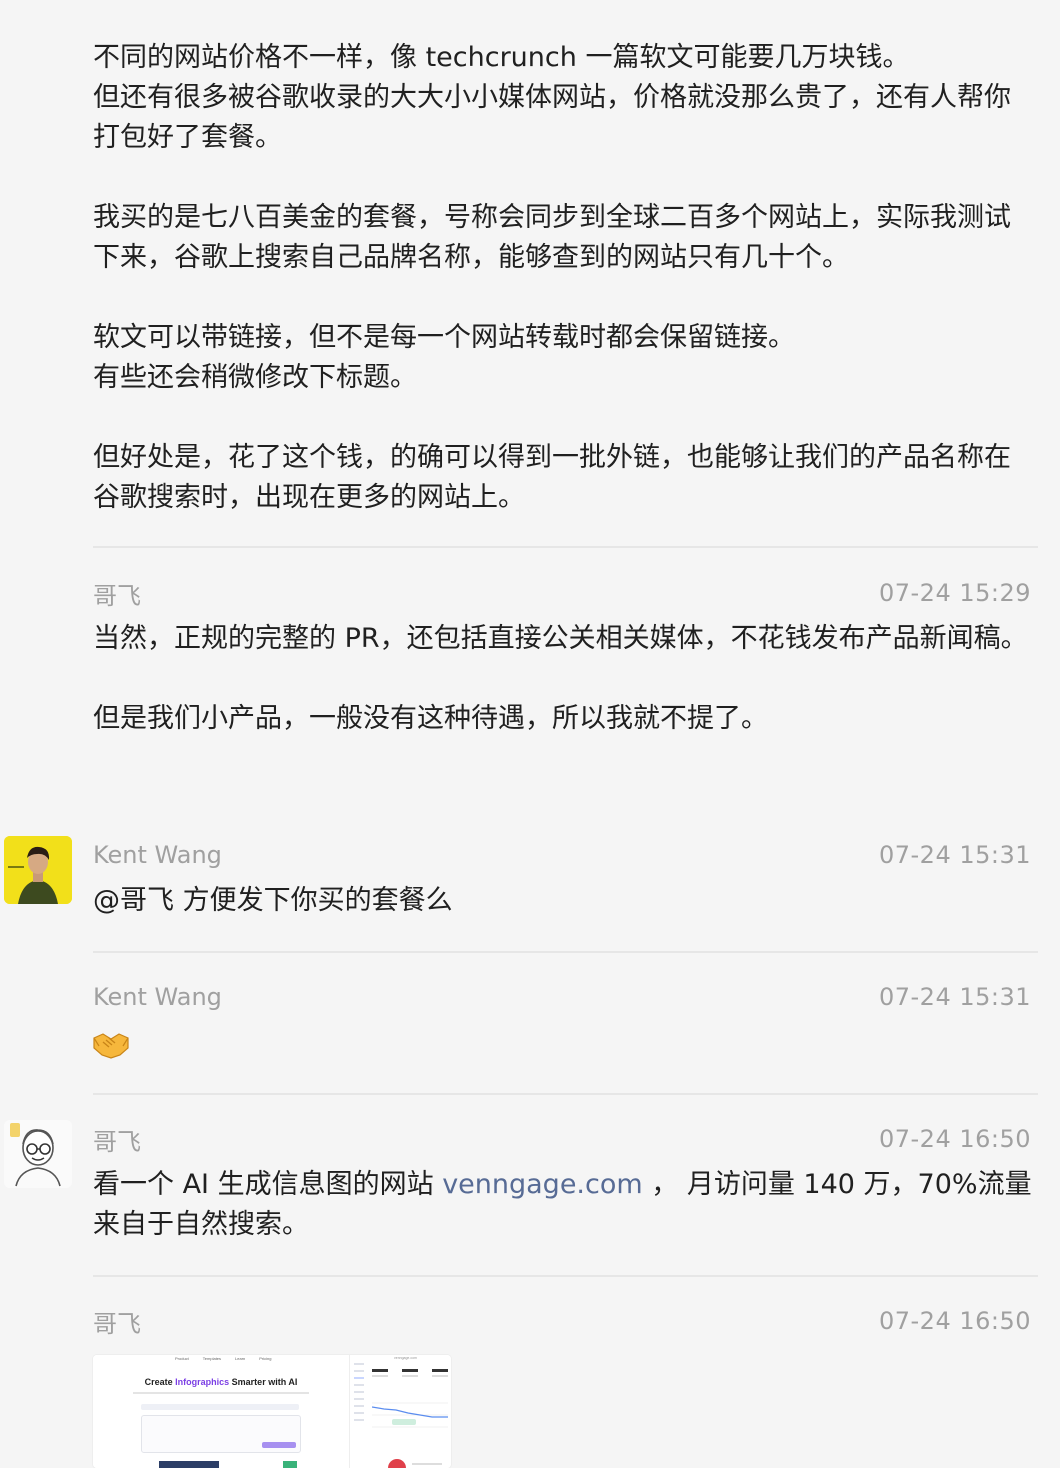 This screenshot has width=1060, height=1468. What do you see at coordinates (223, 1358) in the screenshot?
I see `screenshot-nav: Product Templates Learn Pricing` at bounding box center [223, 1358].